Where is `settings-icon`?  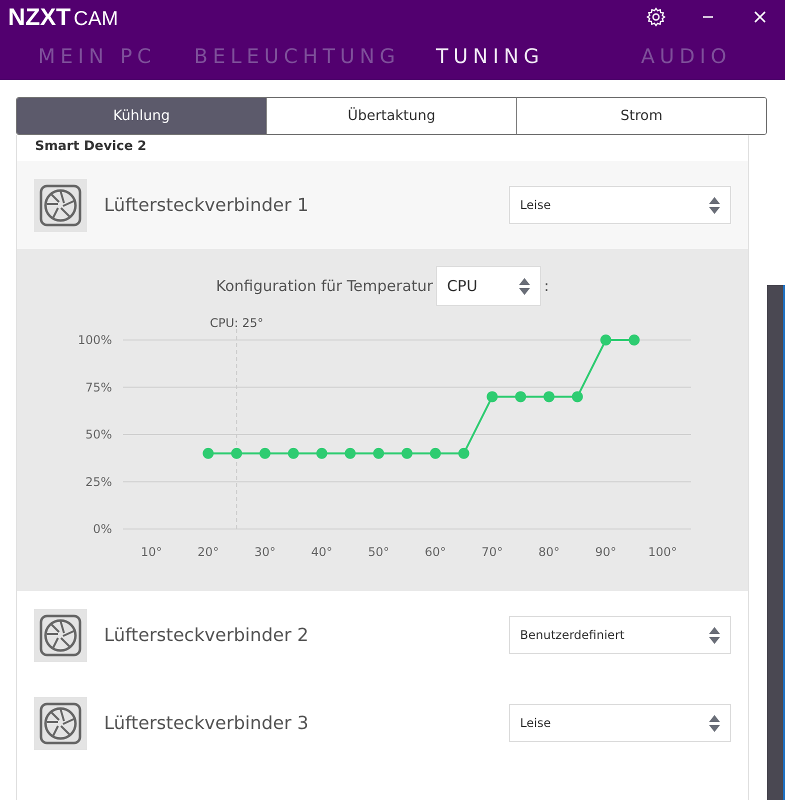
settings-icon is located at coordinates (656, 17).